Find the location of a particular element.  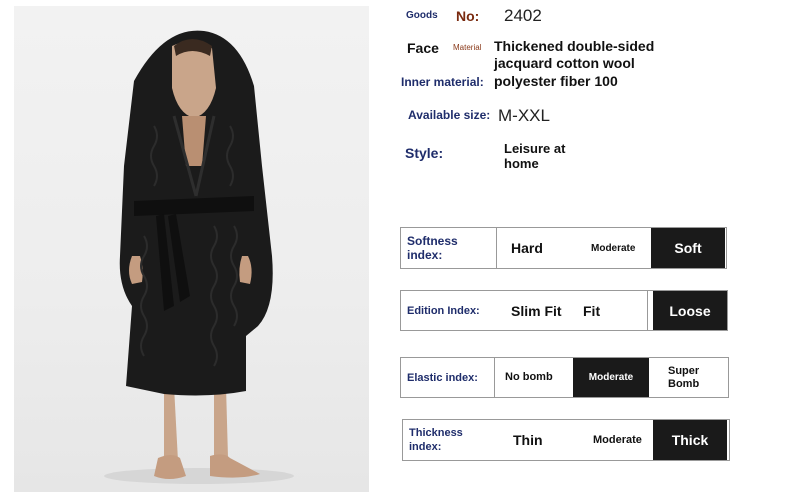

edition-option-loose-selected: Loose is located at coordinates (690, 310).